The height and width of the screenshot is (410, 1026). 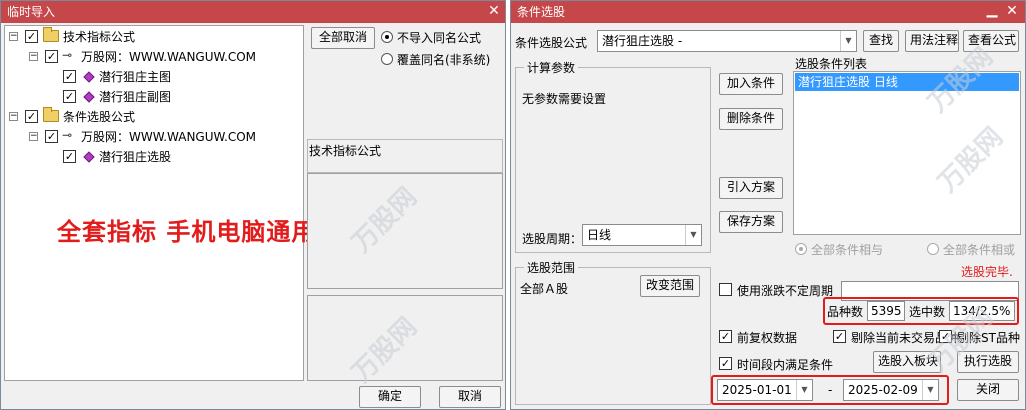 What do you see at coordinates (168, 136) in the screenshot?
I see `cond-source-label: 万股网：WWW.WANGUW.COM` at bounding box center [168, 136].